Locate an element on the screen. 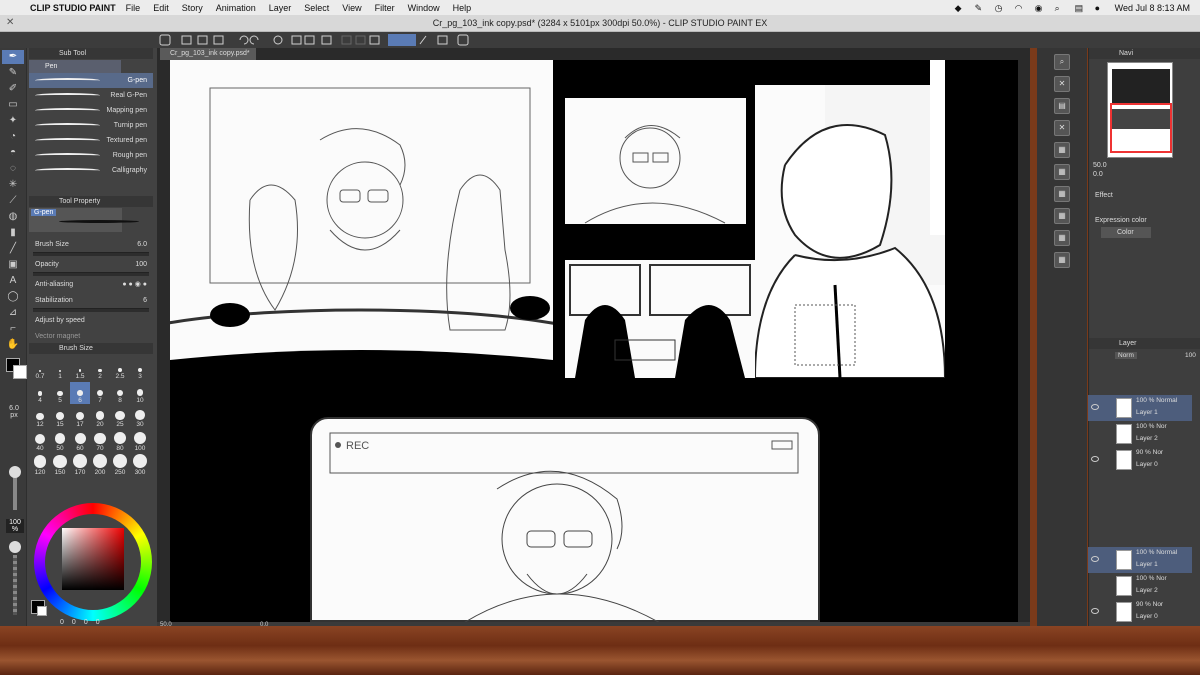 This screenshot has width=1200, height=675. panel-toggle-icon: ▤ is located at coordinates (1062, 106).